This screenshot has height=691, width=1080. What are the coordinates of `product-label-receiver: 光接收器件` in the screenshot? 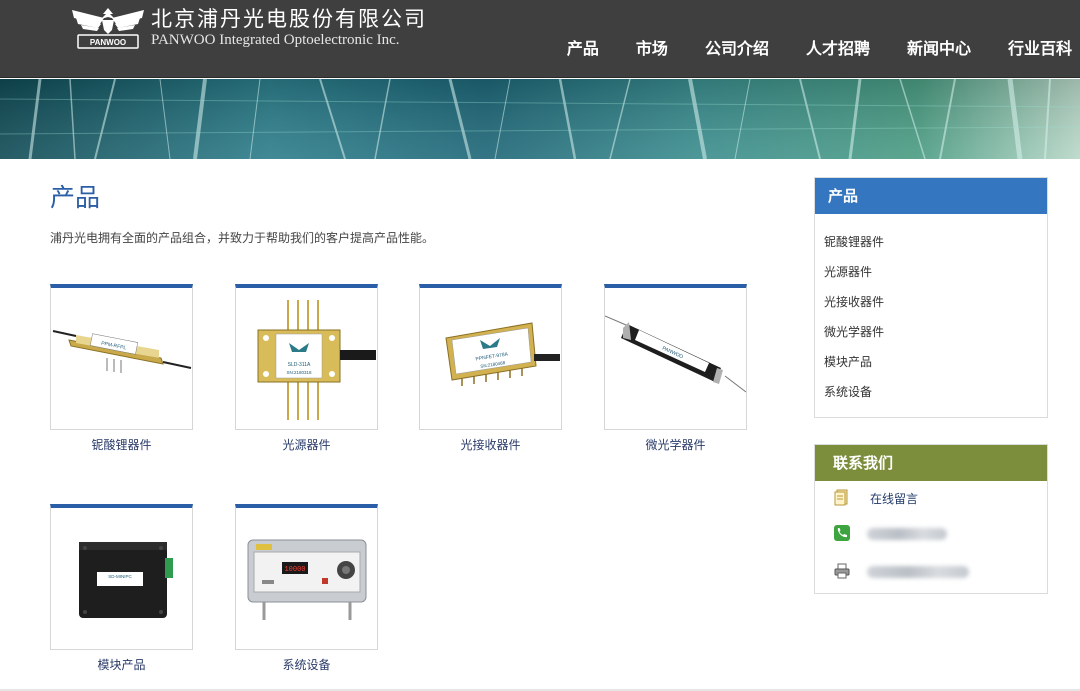 It's located at (490, 444).